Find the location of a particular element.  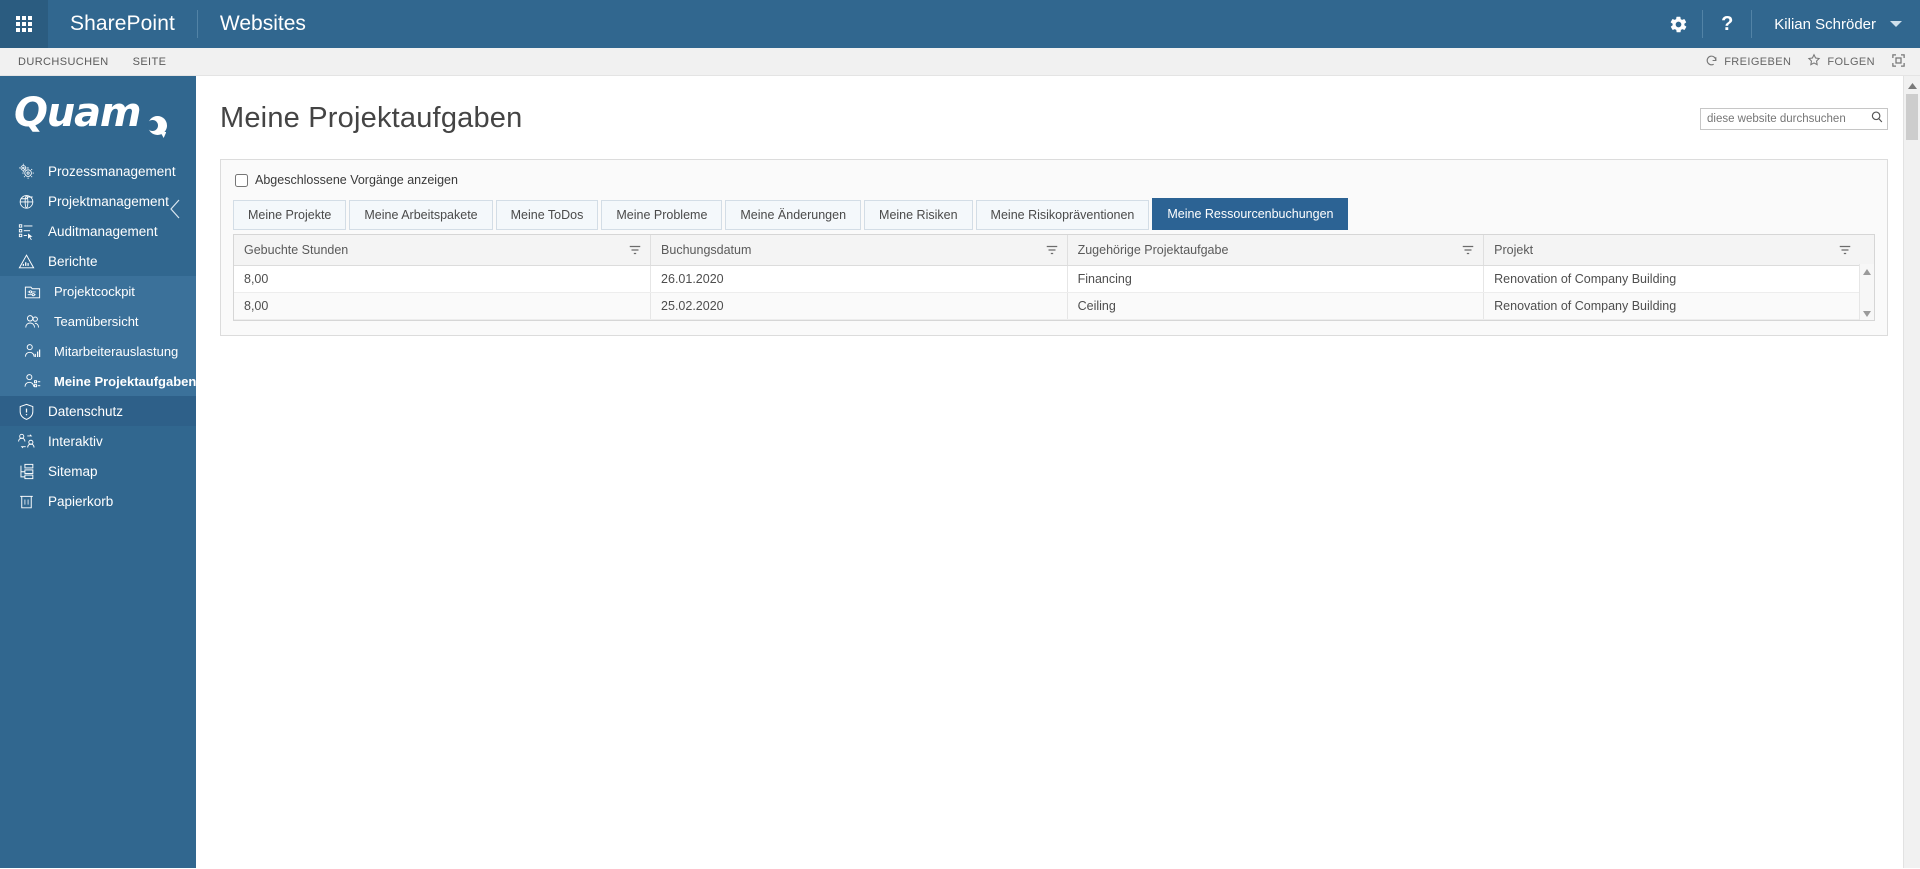

tab-meine-arbeitspakete: Meine Arbeitspakete is located at coordinates (421, 215).